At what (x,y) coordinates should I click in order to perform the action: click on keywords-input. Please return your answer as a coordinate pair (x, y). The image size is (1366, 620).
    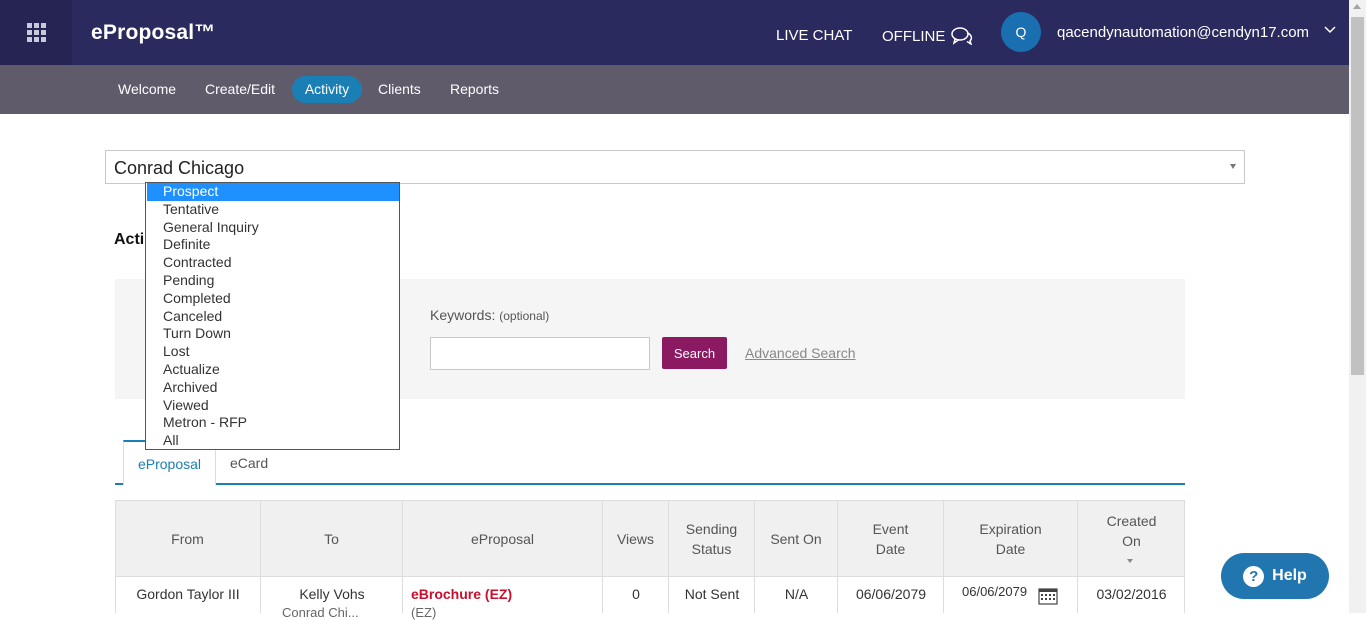
    Looking at the image, I should click on (540, 353).